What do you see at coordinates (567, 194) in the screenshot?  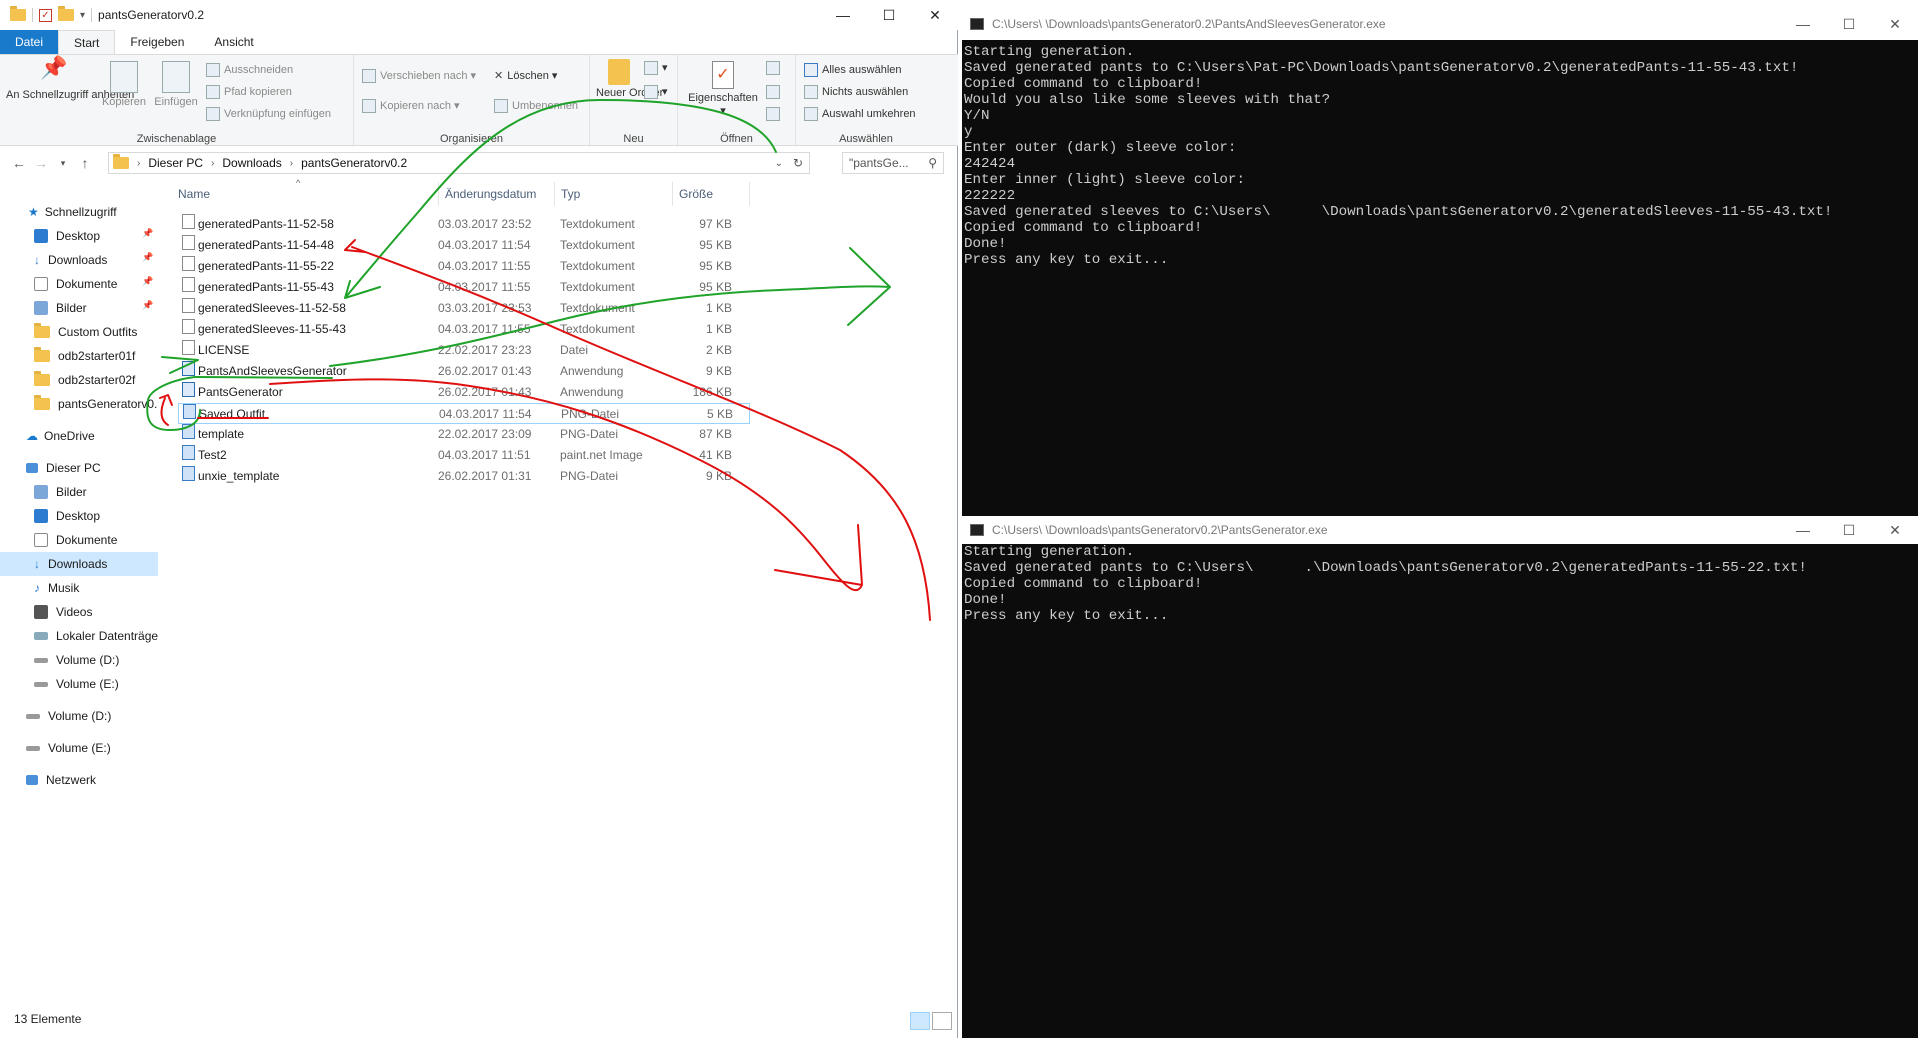 I see `column-type: Typ` at bounding box center [567, 194].